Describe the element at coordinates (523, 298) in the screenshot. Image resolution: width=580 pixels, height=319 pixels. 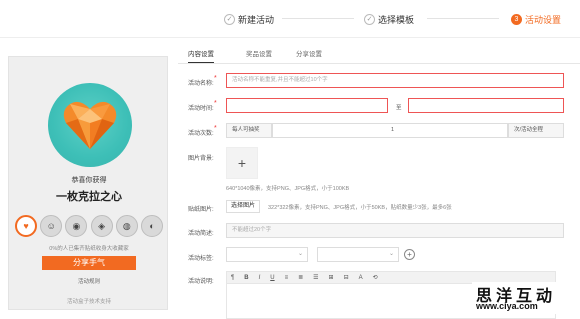
I see `watermark: 思洋互动 www.ciya.com` at that location.